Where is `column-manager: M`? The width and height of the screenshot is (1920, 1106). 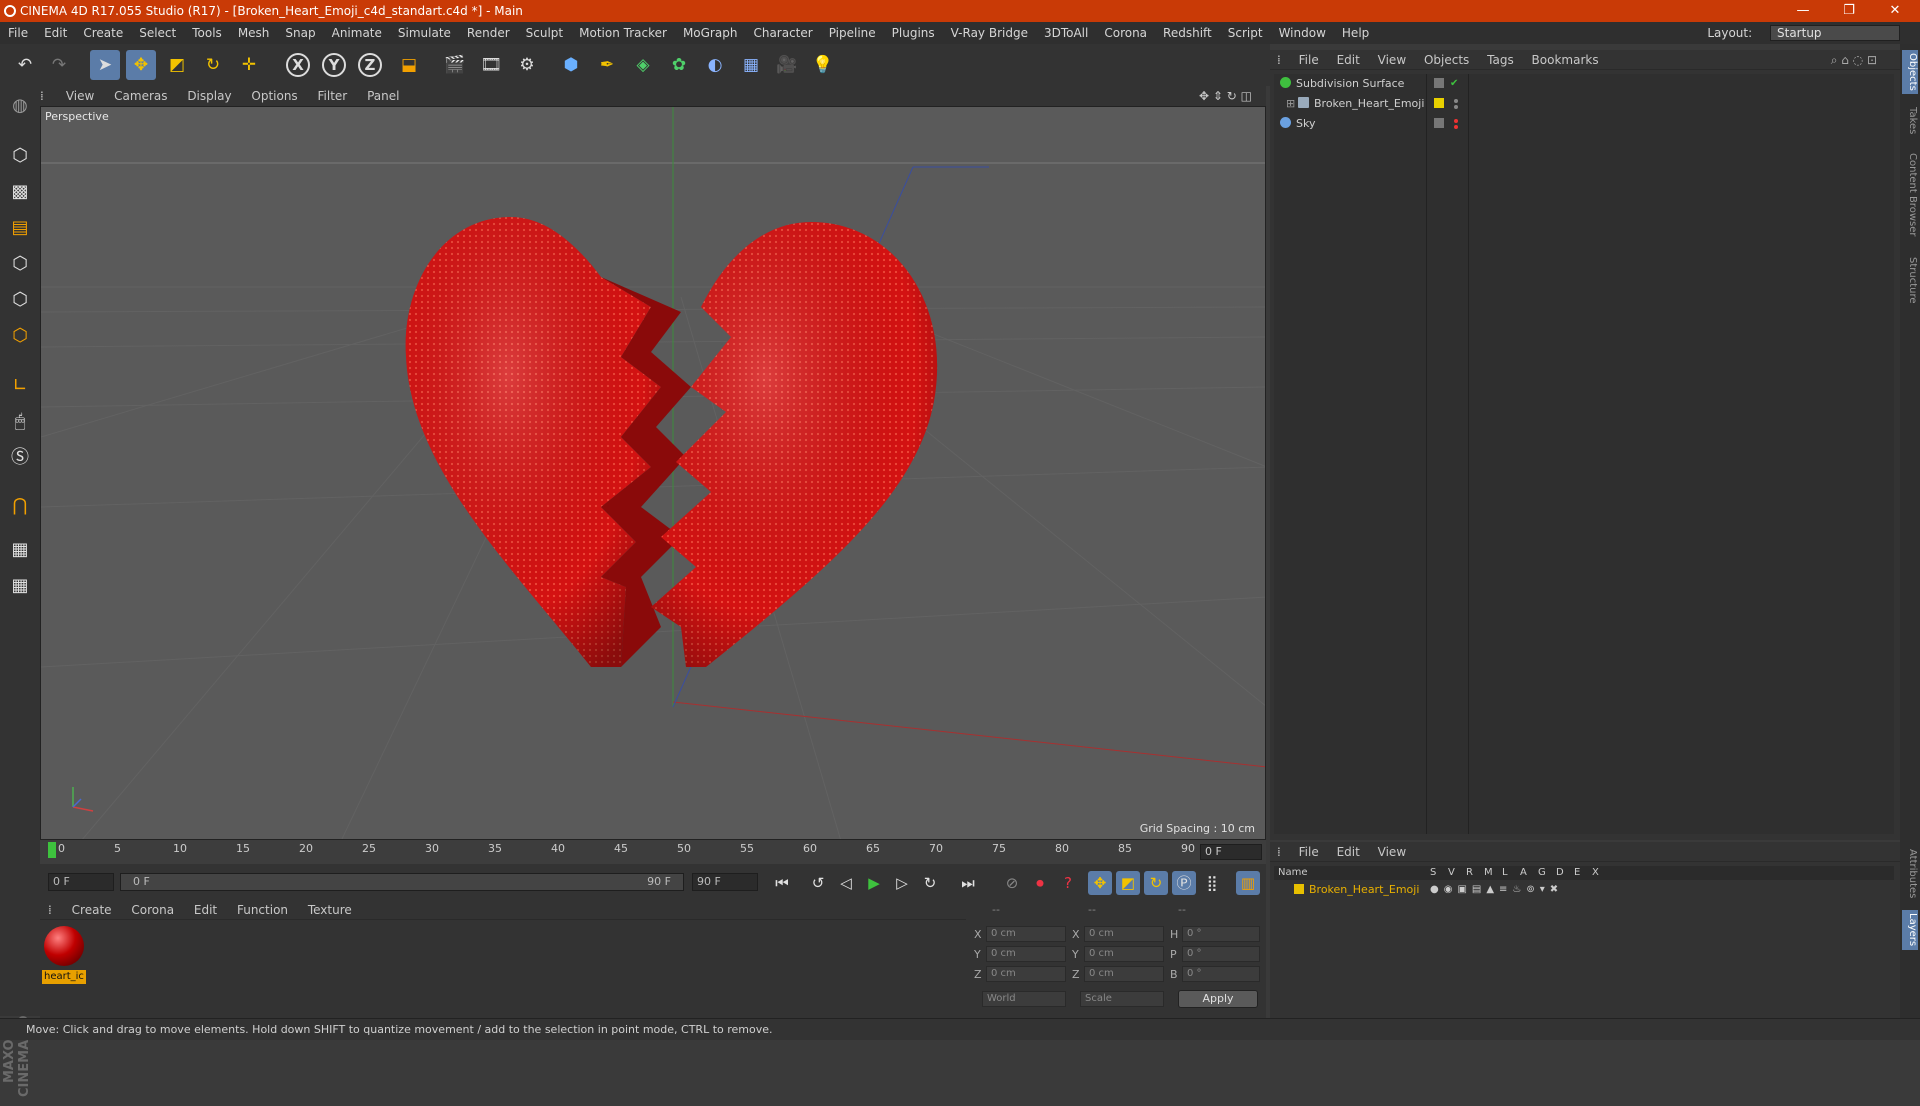
column-manager: M is located at coordinates (1488, 873).